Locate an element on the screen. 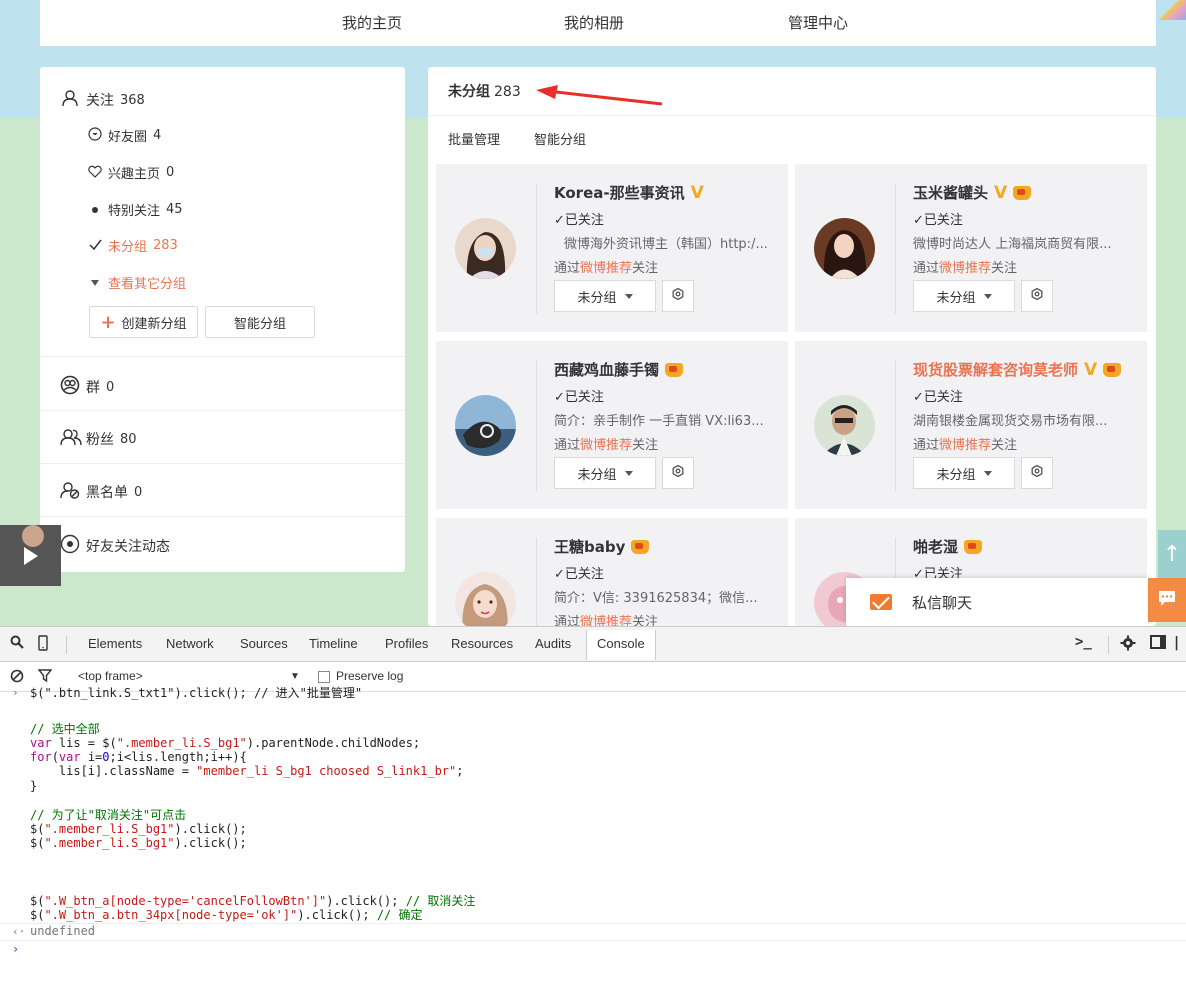 The width and height of the screenshot is (1186, 988). tab-audits: Audits is located at coordinates (553, 643).